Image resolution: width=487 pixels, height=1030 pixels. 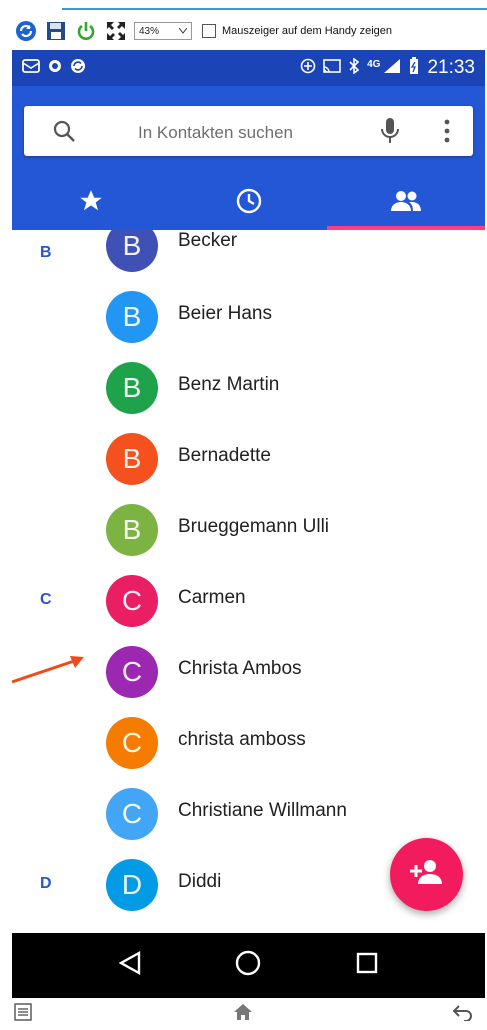 I want to click on cast-icon, so click(x=332, y=68).